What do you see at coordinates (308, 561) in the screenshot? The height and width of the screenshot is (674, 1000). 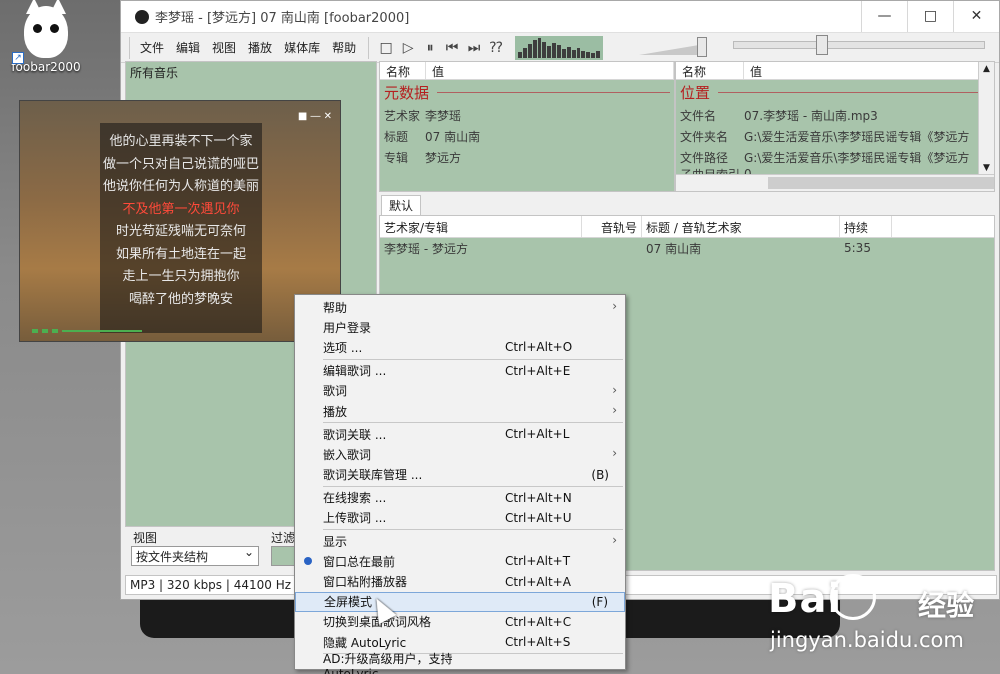 I see `radio-checked-icon` at bounding box center [308, 561].